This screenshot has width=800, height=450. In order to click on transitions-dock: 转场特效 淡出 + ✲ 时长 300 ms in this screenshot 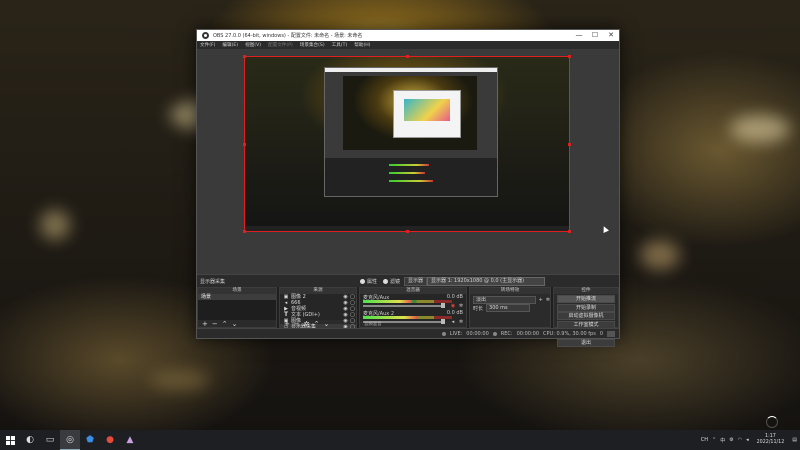, I will do `click(510, 307)`.